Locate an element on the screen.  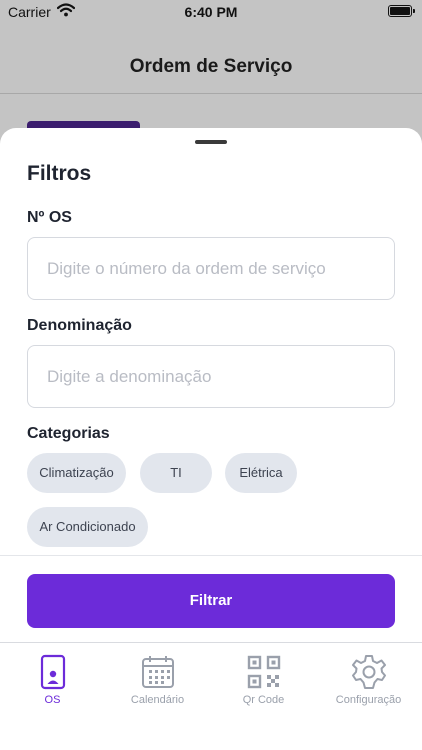
filter-button: Filtrar is located at coordinates (211, 601).